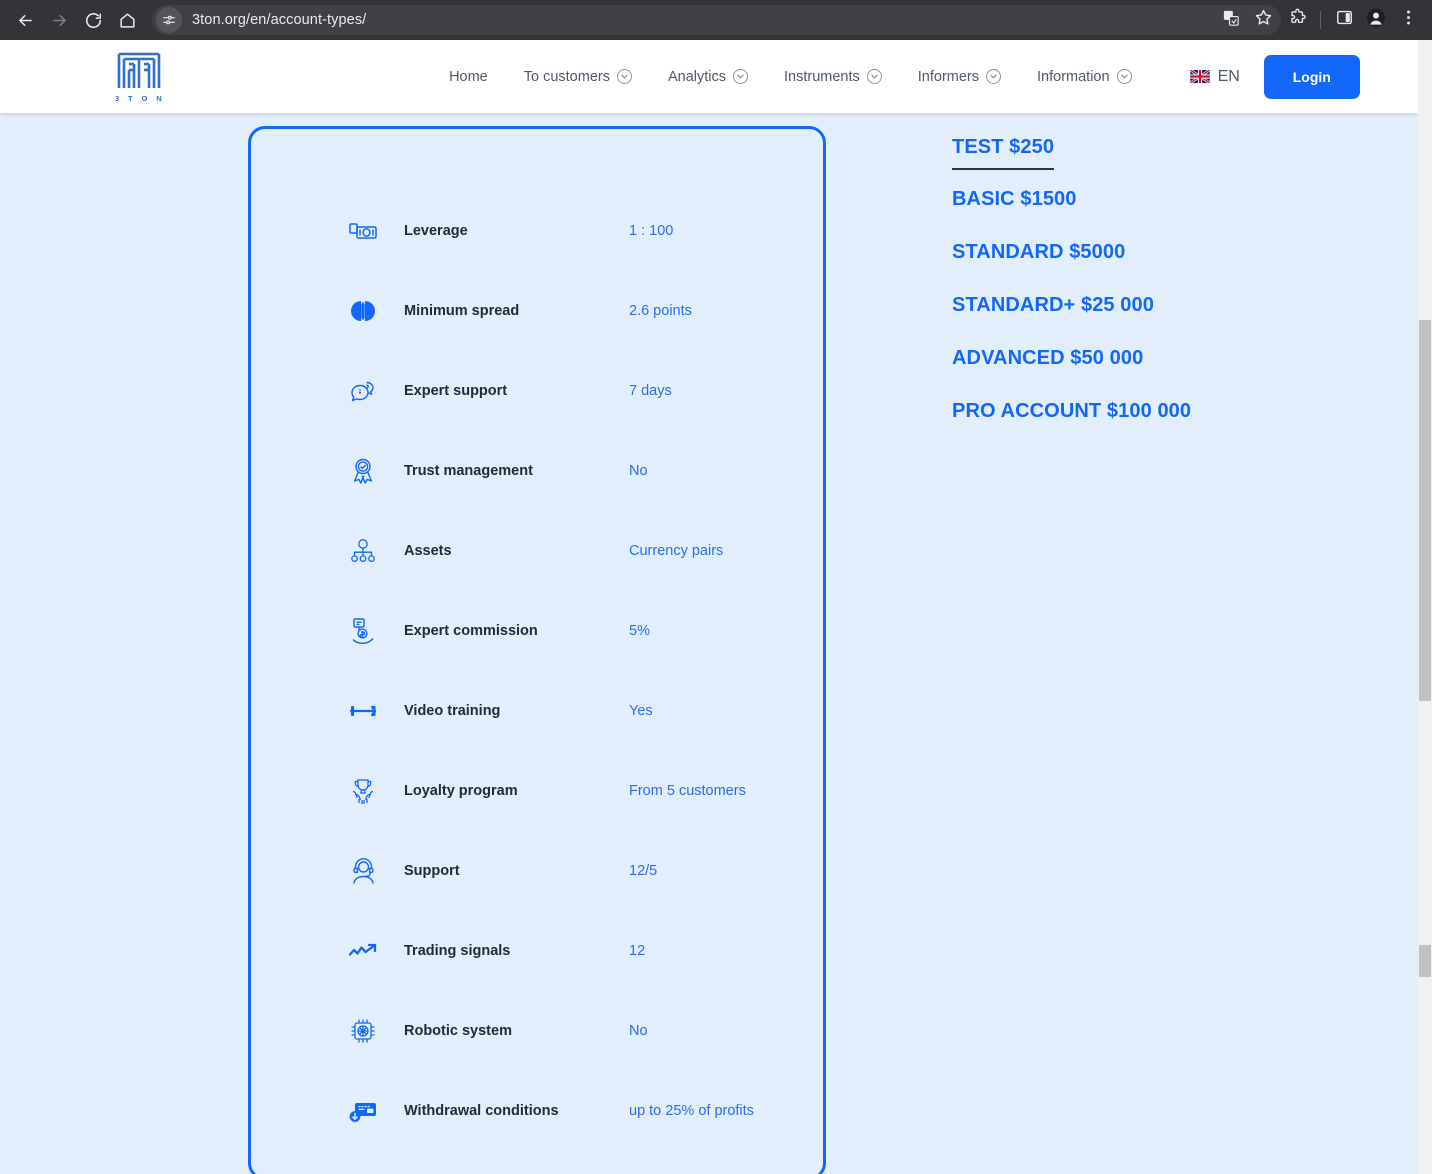  Describe the element at coordinates (1425, 961) in the screenshot. I see `inner-scrollbar-thumb` at that location.